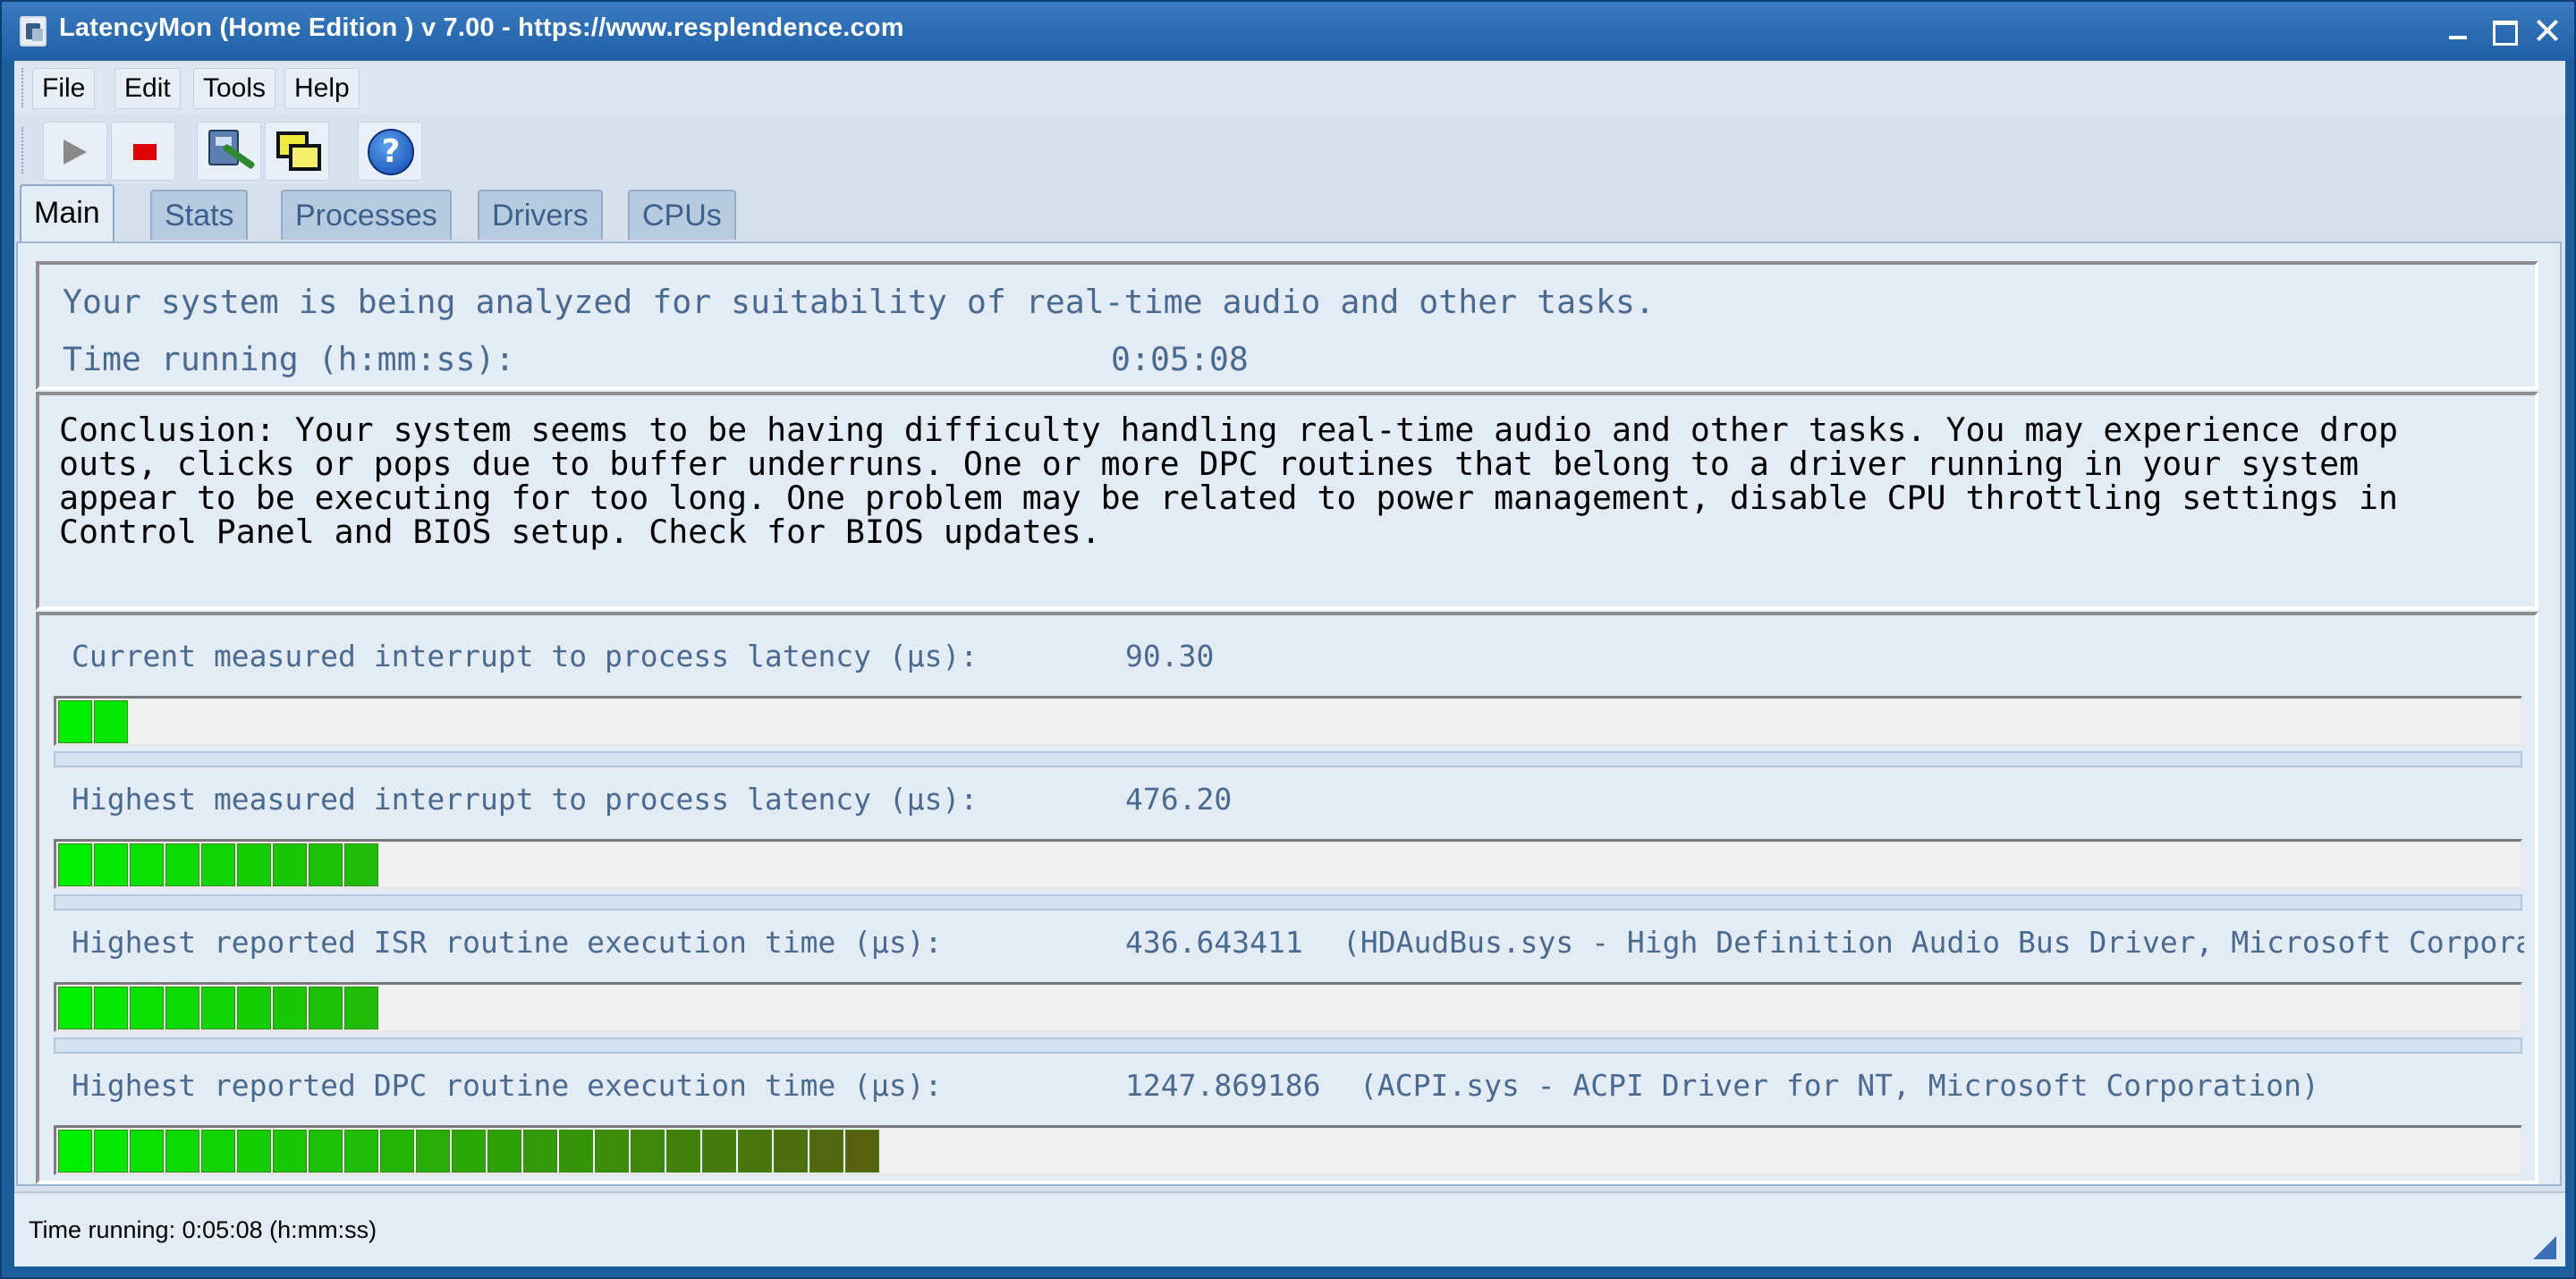 This screenshot has height=1279, width=2576. I want to click on menu-grip, so click(23, 88).